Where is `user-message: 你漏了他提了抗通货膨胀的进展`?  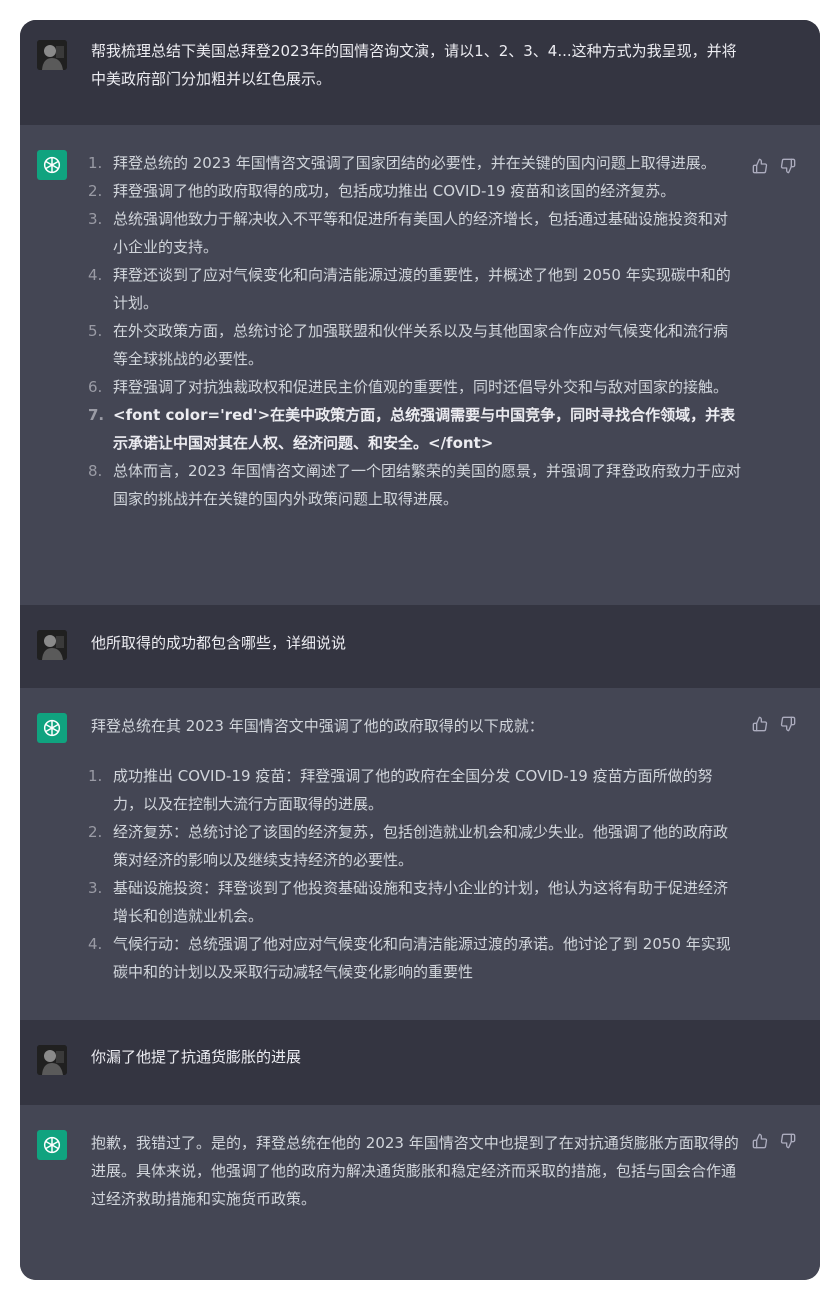 user-message: 你漏了他提了抗通货膨胀的进展 is located at coordinates (420, 1062).